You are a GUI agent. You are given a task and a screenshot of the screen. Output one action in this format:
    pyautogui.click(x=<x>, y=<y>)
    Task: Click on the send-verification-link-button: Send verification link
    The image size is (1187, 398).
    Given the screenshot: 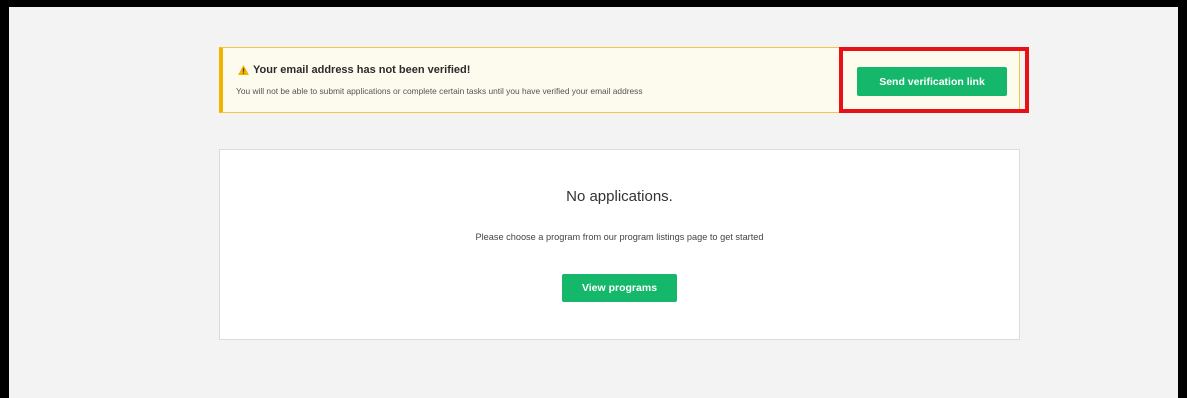 What is the action you would take?
    pyautogui.click(x=932, y=81)
    